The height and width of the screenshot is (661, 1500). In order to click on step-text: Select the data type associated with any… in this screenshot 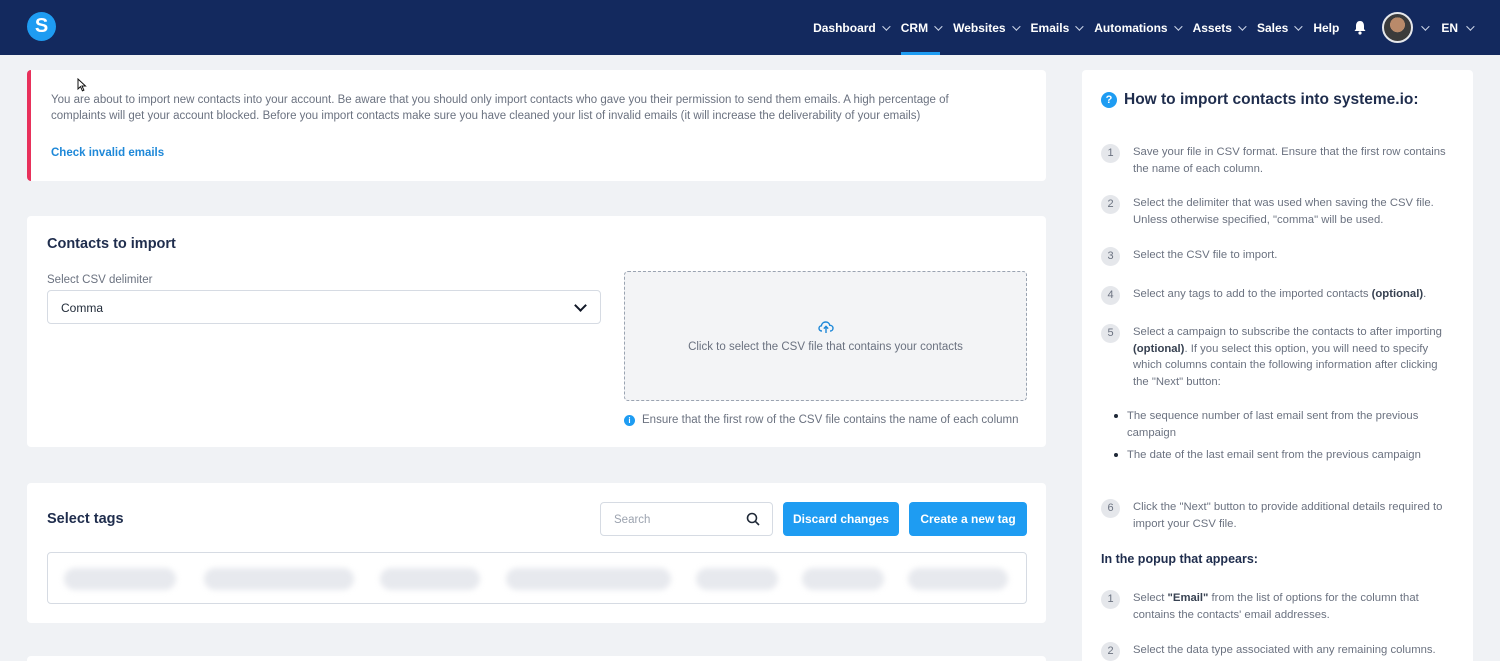, I will do `click(1284, 650)`.